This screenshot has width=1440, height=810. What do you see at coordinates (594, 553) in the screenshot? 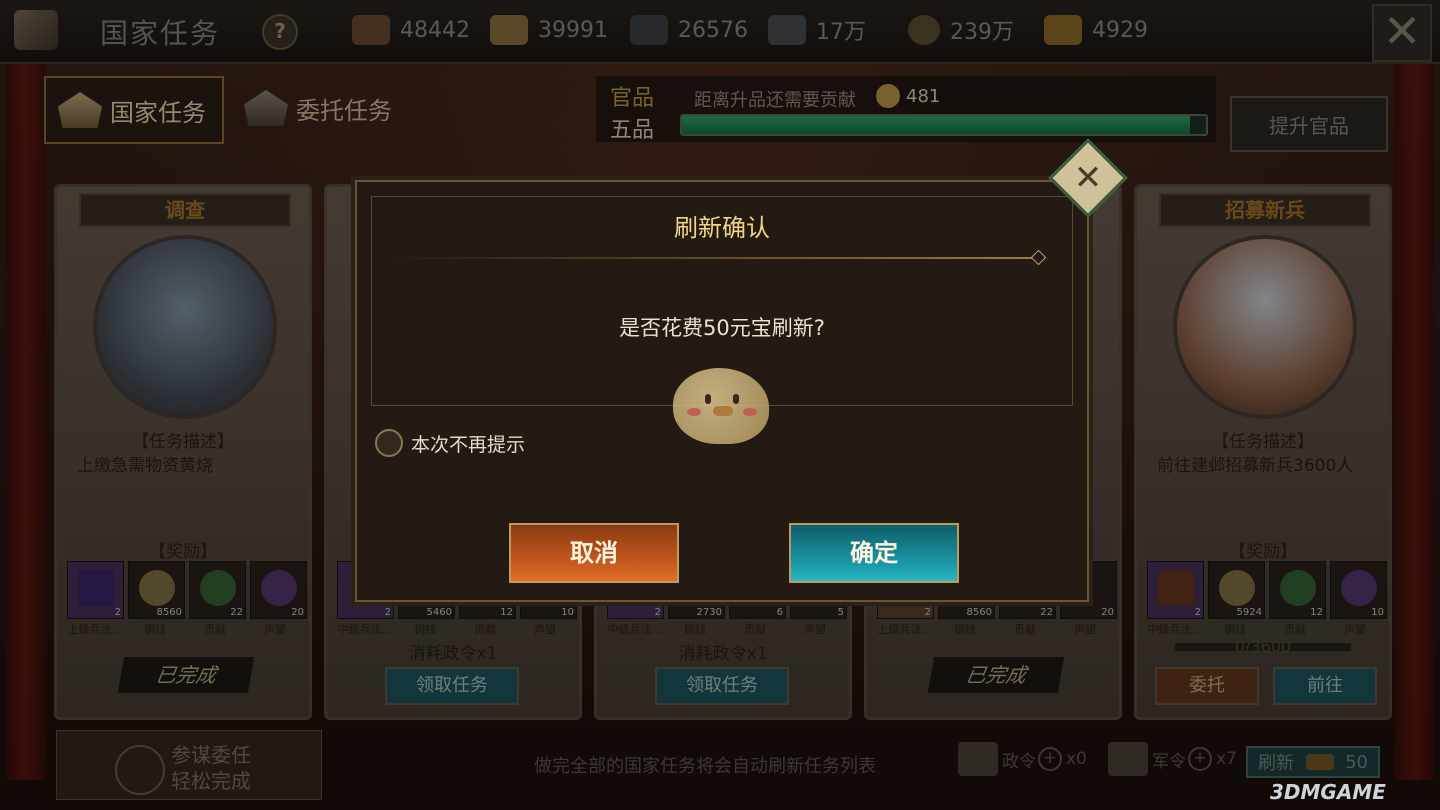
I see `cancel-button: 取消` at bounding box center [594, 553].